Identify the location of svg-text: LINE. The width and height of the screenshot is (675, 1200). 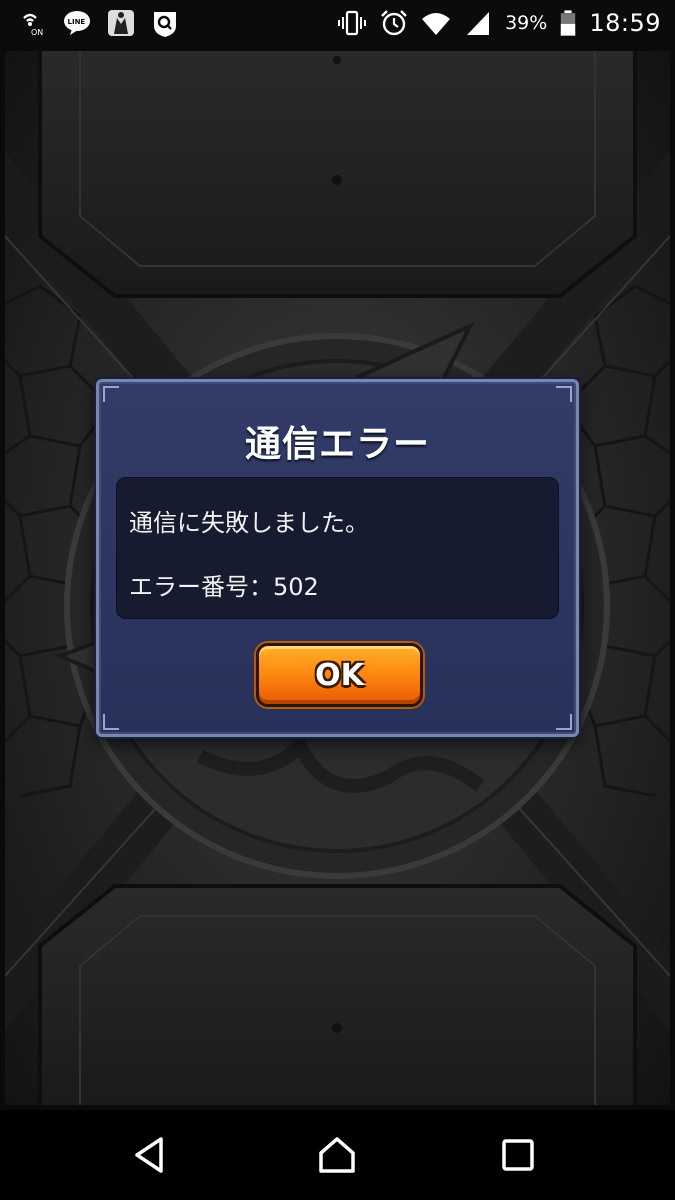
(77, 22).